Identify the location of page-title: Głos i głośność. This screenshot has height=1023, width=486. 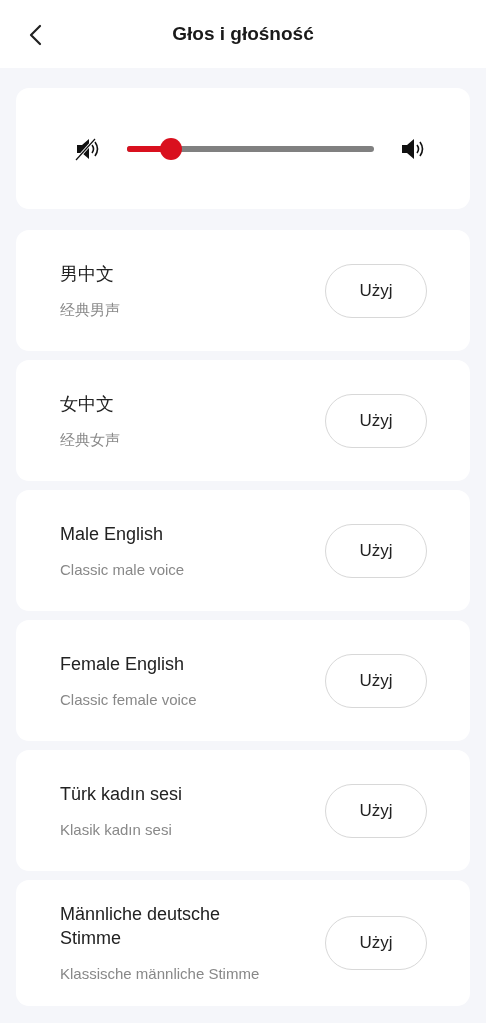
(243, 34).